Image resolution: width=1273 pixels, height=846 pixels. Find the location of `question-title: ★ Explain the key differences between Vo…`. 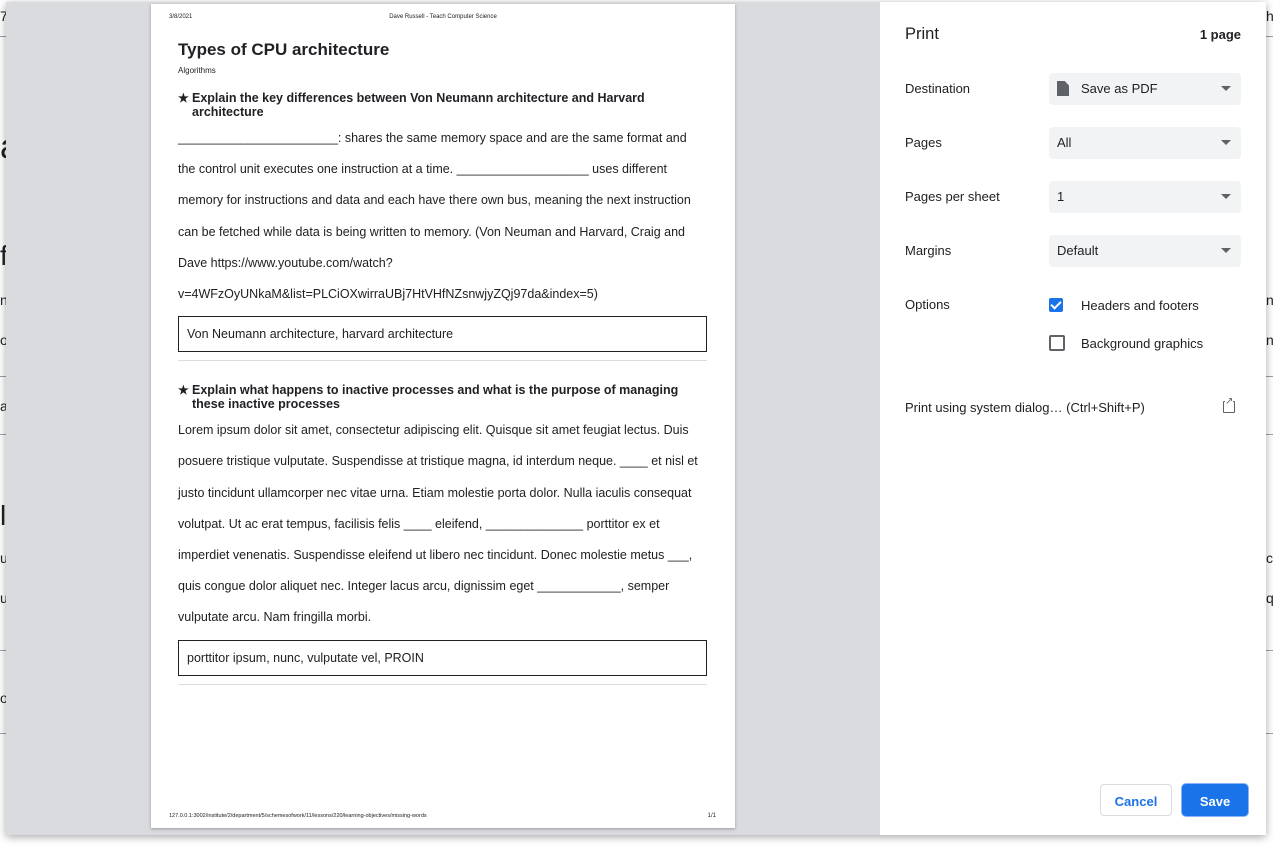

question-title: ★ Explain the key differences between Vo… is located at coordinates (442, 105).